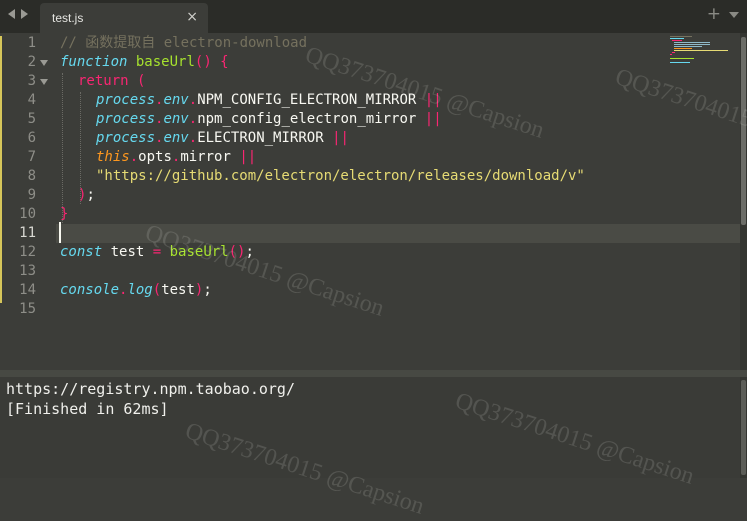 The image size is (747, 521). I want to click on line-number: 9, so click(31, 195).